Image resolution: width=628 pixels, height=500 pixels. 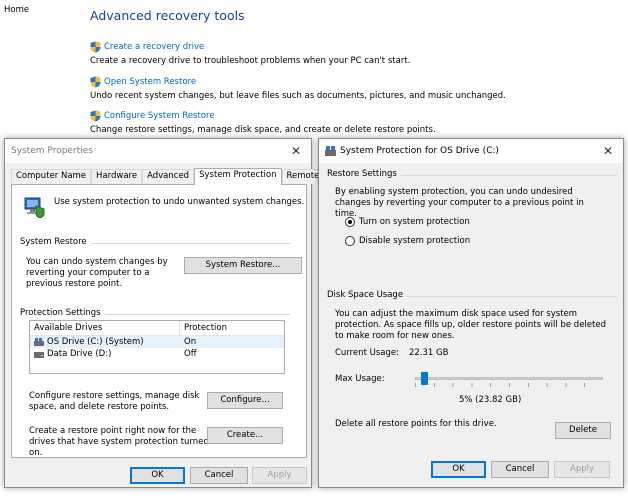 I want to click on delete-button: Delete, so click(x=583, y=430).